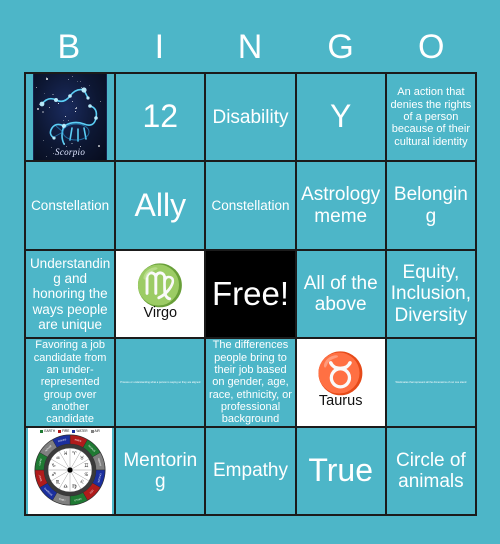 The width and height of the screenshot is (500, 544). Describe the element at coordinates (69, 47) in the screenshot. I see `bingo-letter-b: B` at that location.